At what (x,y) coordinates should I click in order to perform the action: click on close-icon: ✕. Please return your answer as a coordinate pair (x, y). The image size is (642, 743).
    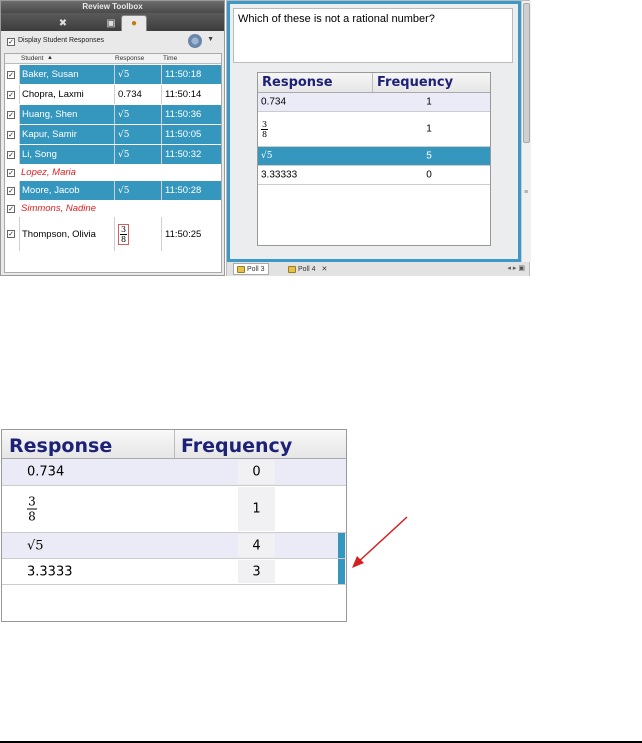
    Looking at the image, I should click on (325, 269).